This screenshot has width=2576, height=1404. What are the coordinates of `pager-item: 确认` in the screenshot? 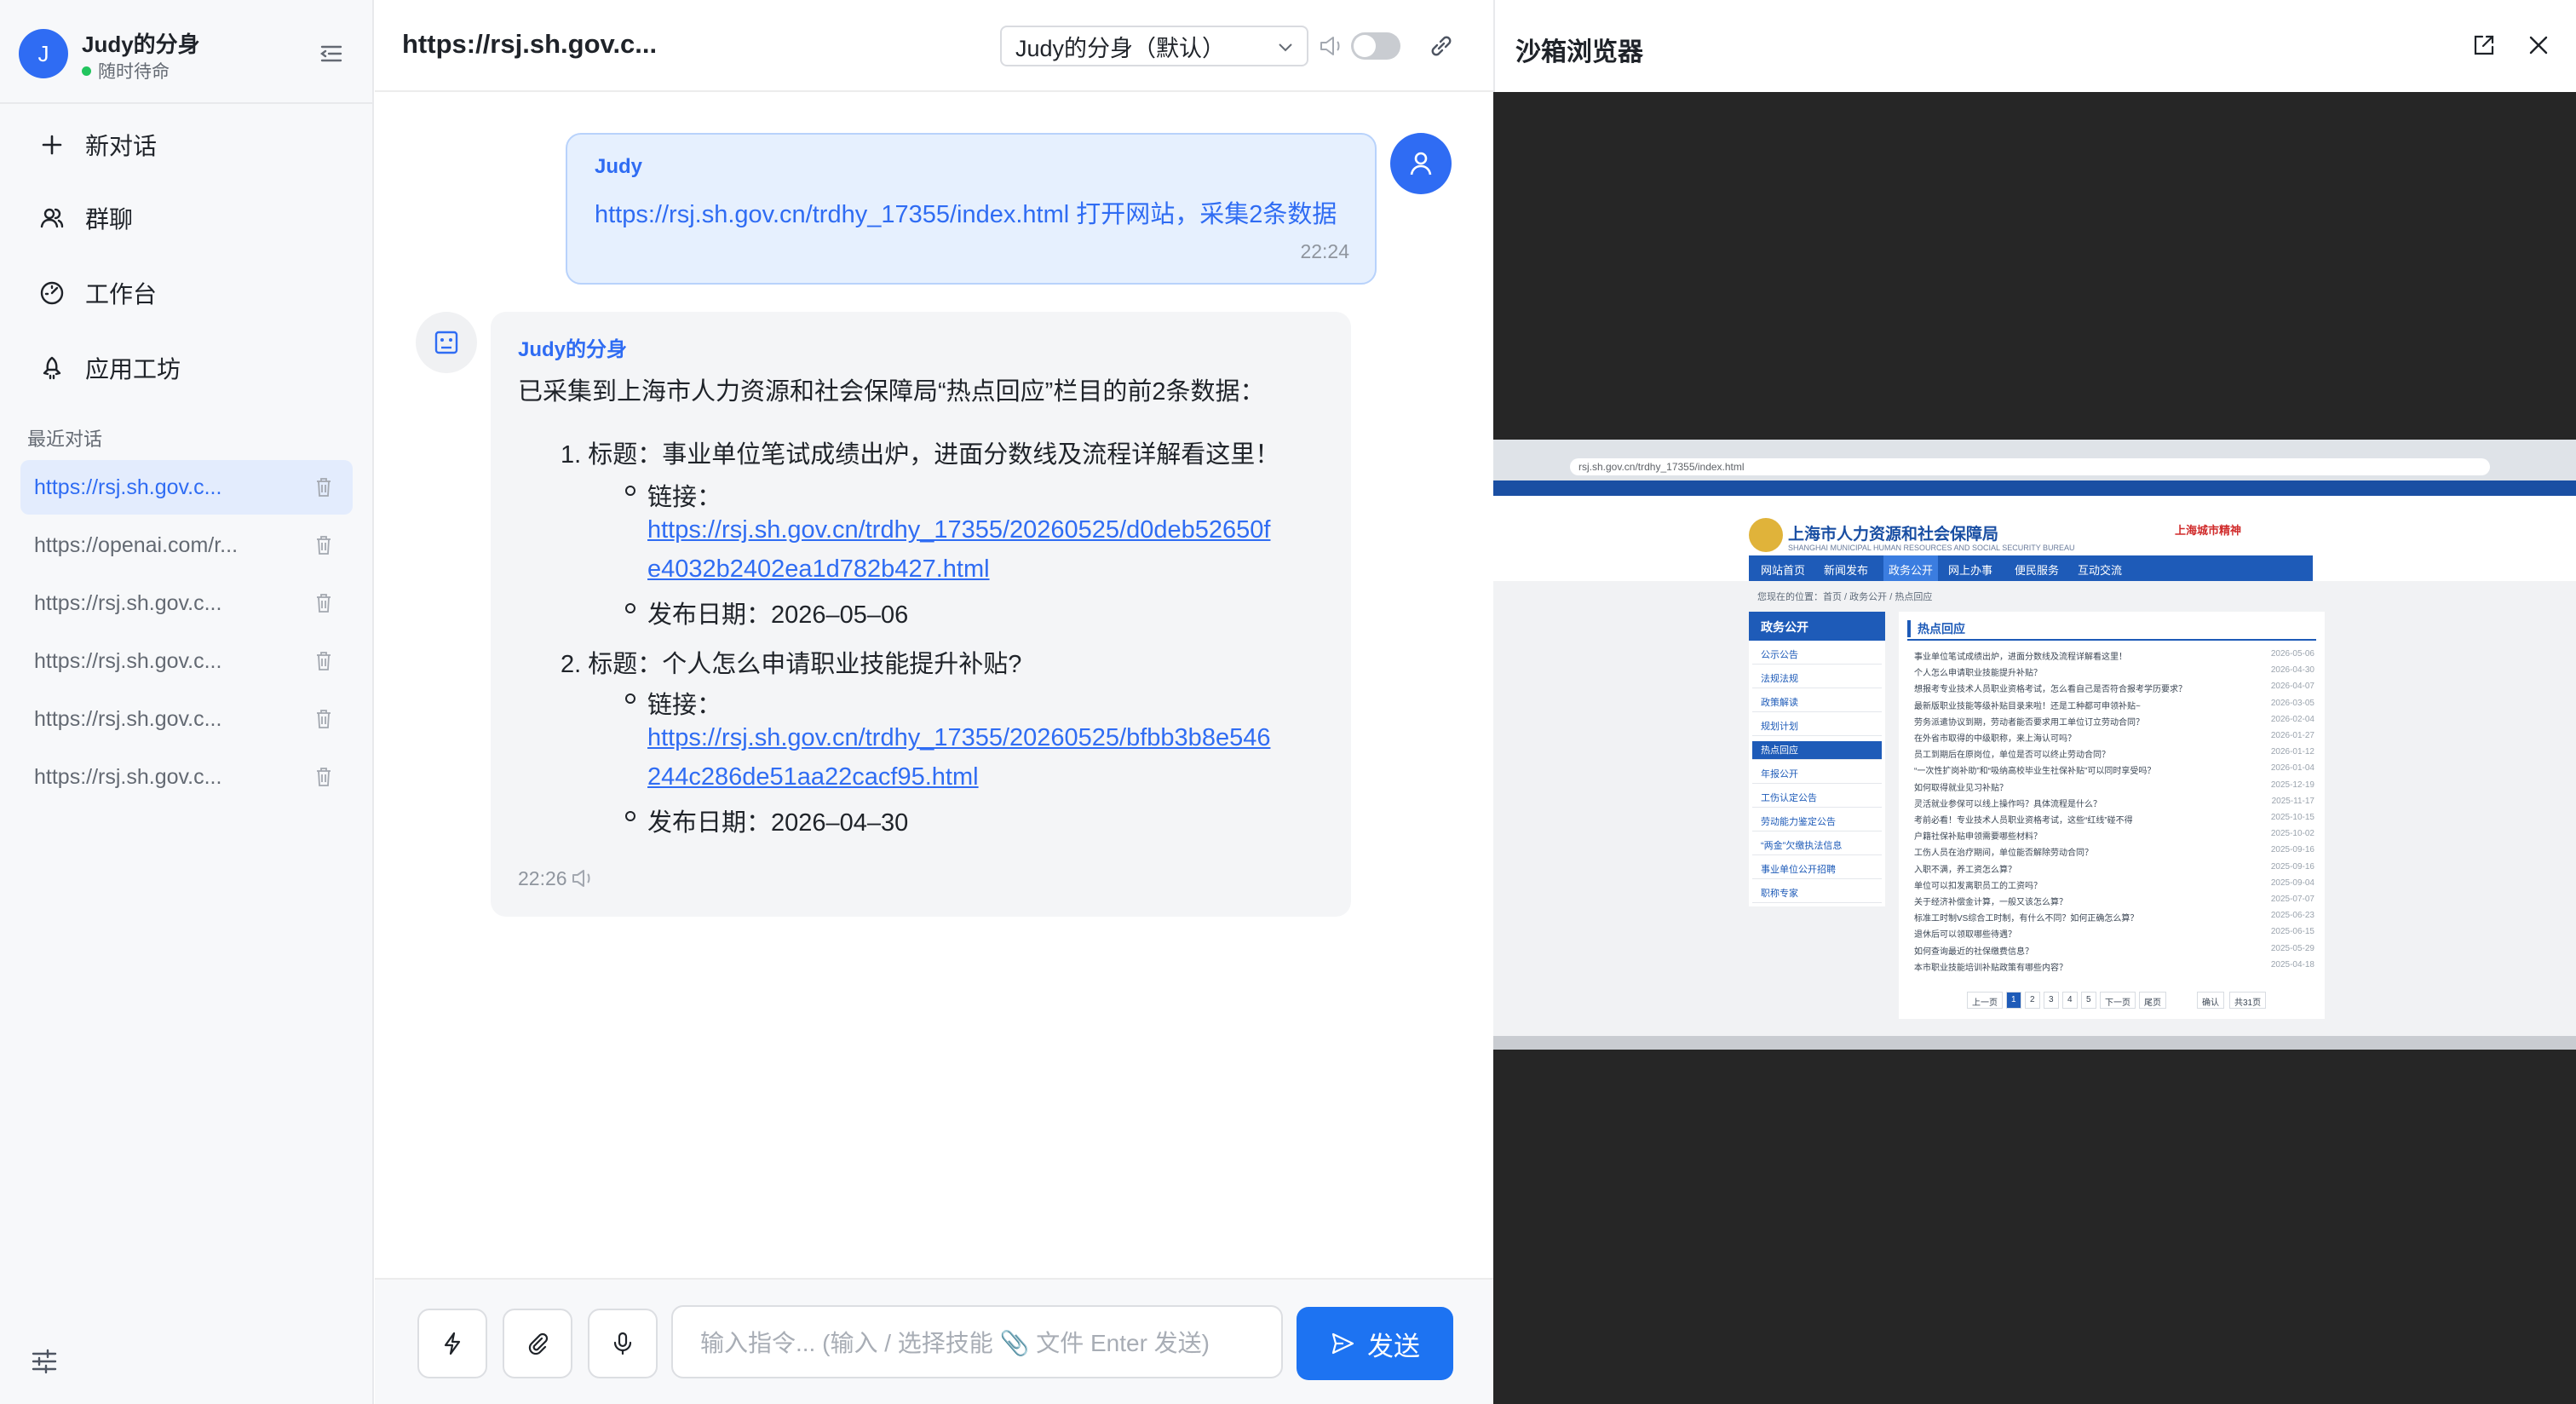 It's located at (2211, 1000).